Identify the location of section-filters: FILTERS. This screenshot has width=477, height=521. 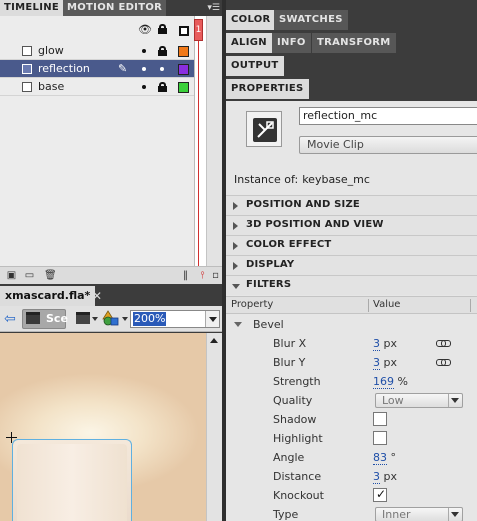
(351, 285).